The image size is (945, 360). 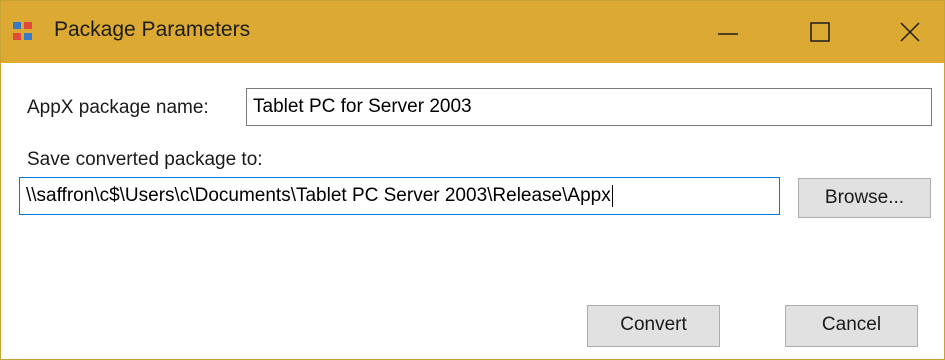 I want to click on minimize-icon, so click(x=728, y=34).